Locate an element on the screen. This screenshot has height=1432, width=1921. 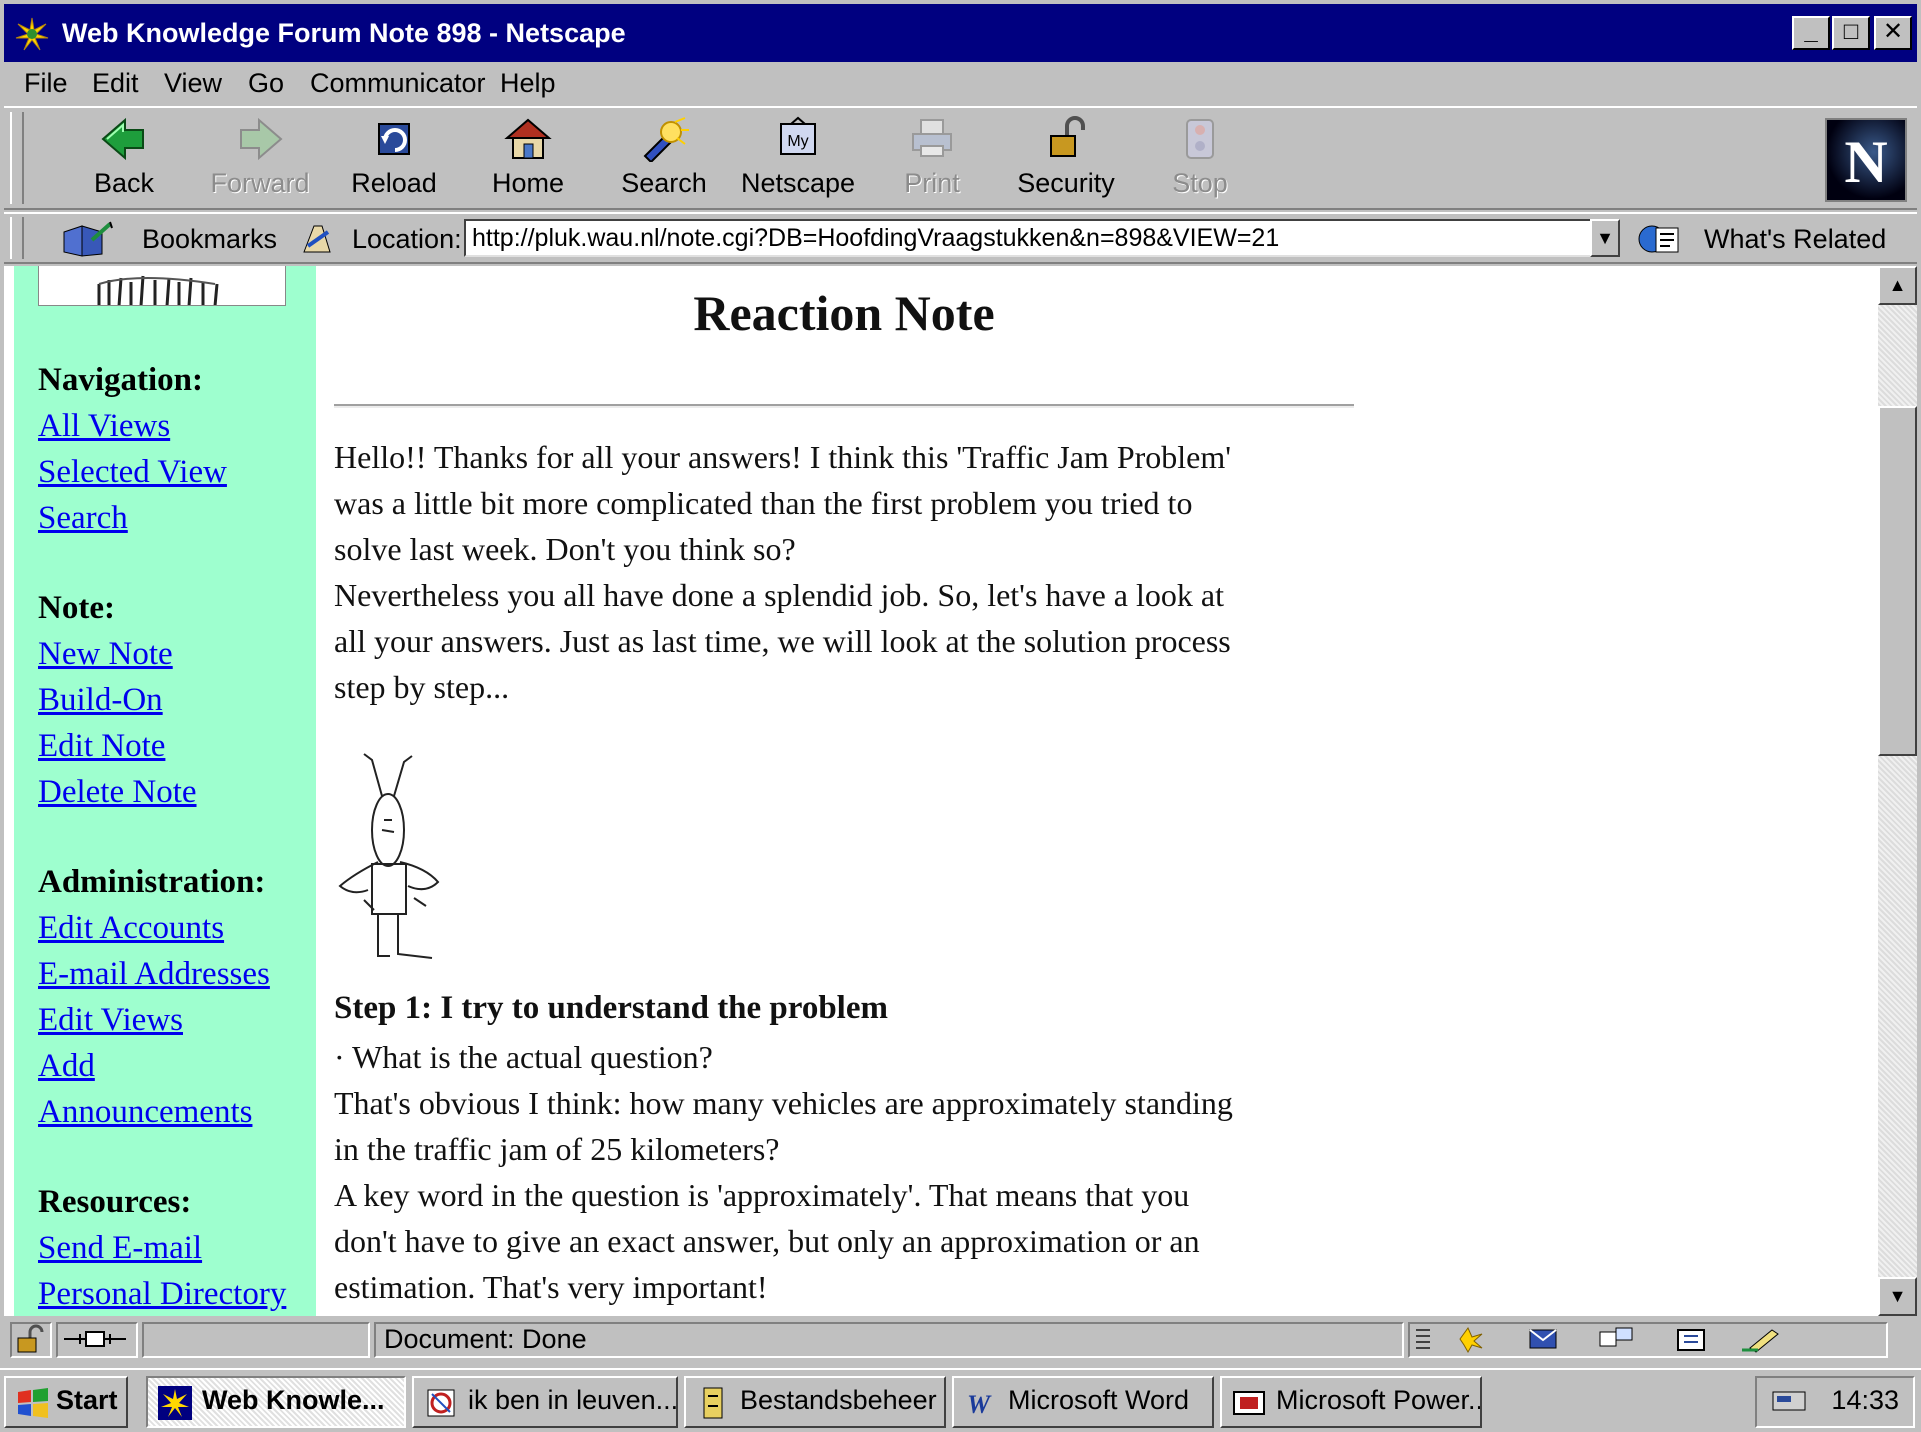
reload-label: Reload is located at coordinates (394, 183).